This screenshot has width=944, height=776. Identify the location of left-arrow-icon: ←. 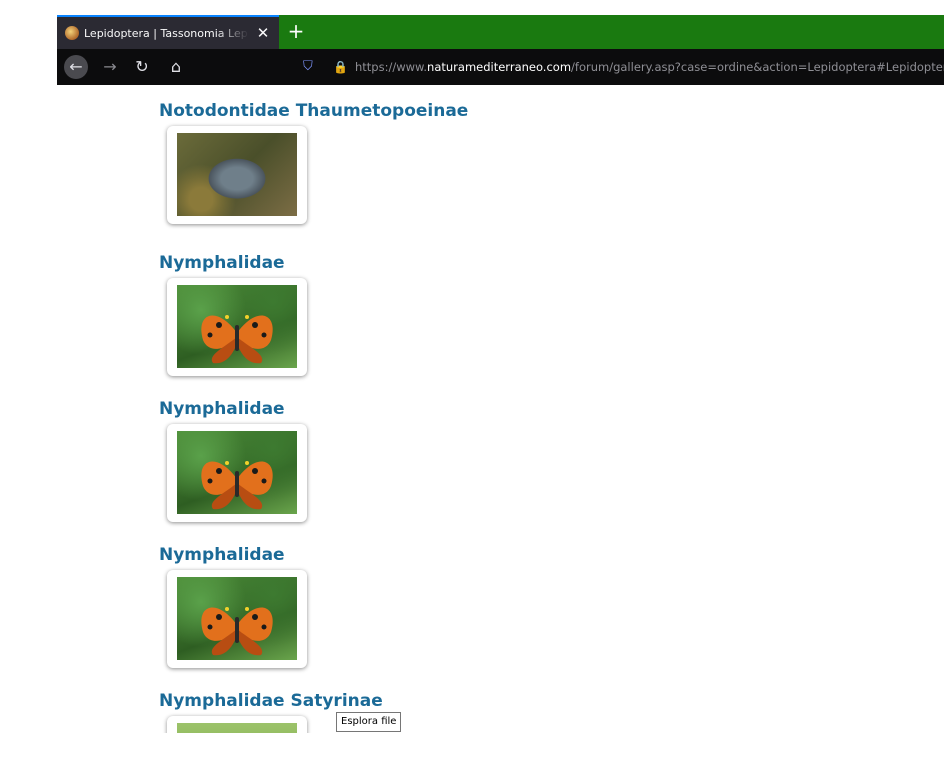
(76, 66).